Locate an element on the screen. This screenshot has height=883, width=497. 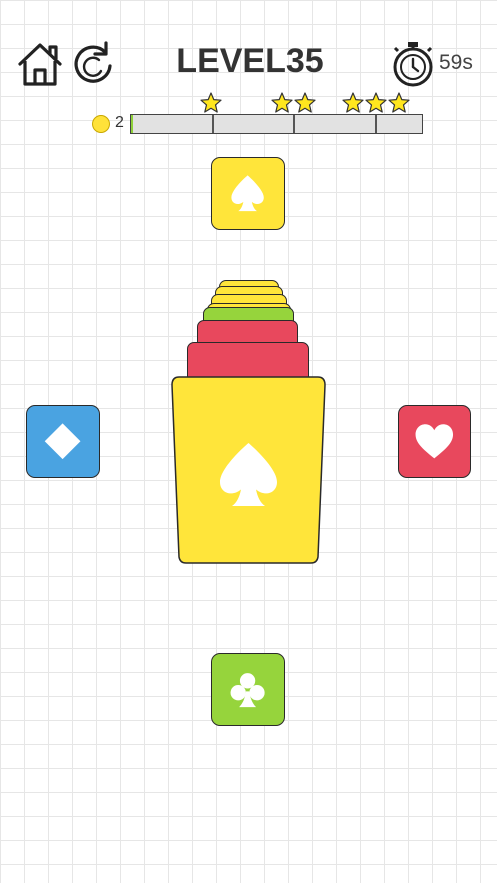
target-card-spade is located at coordinates (248, 193).